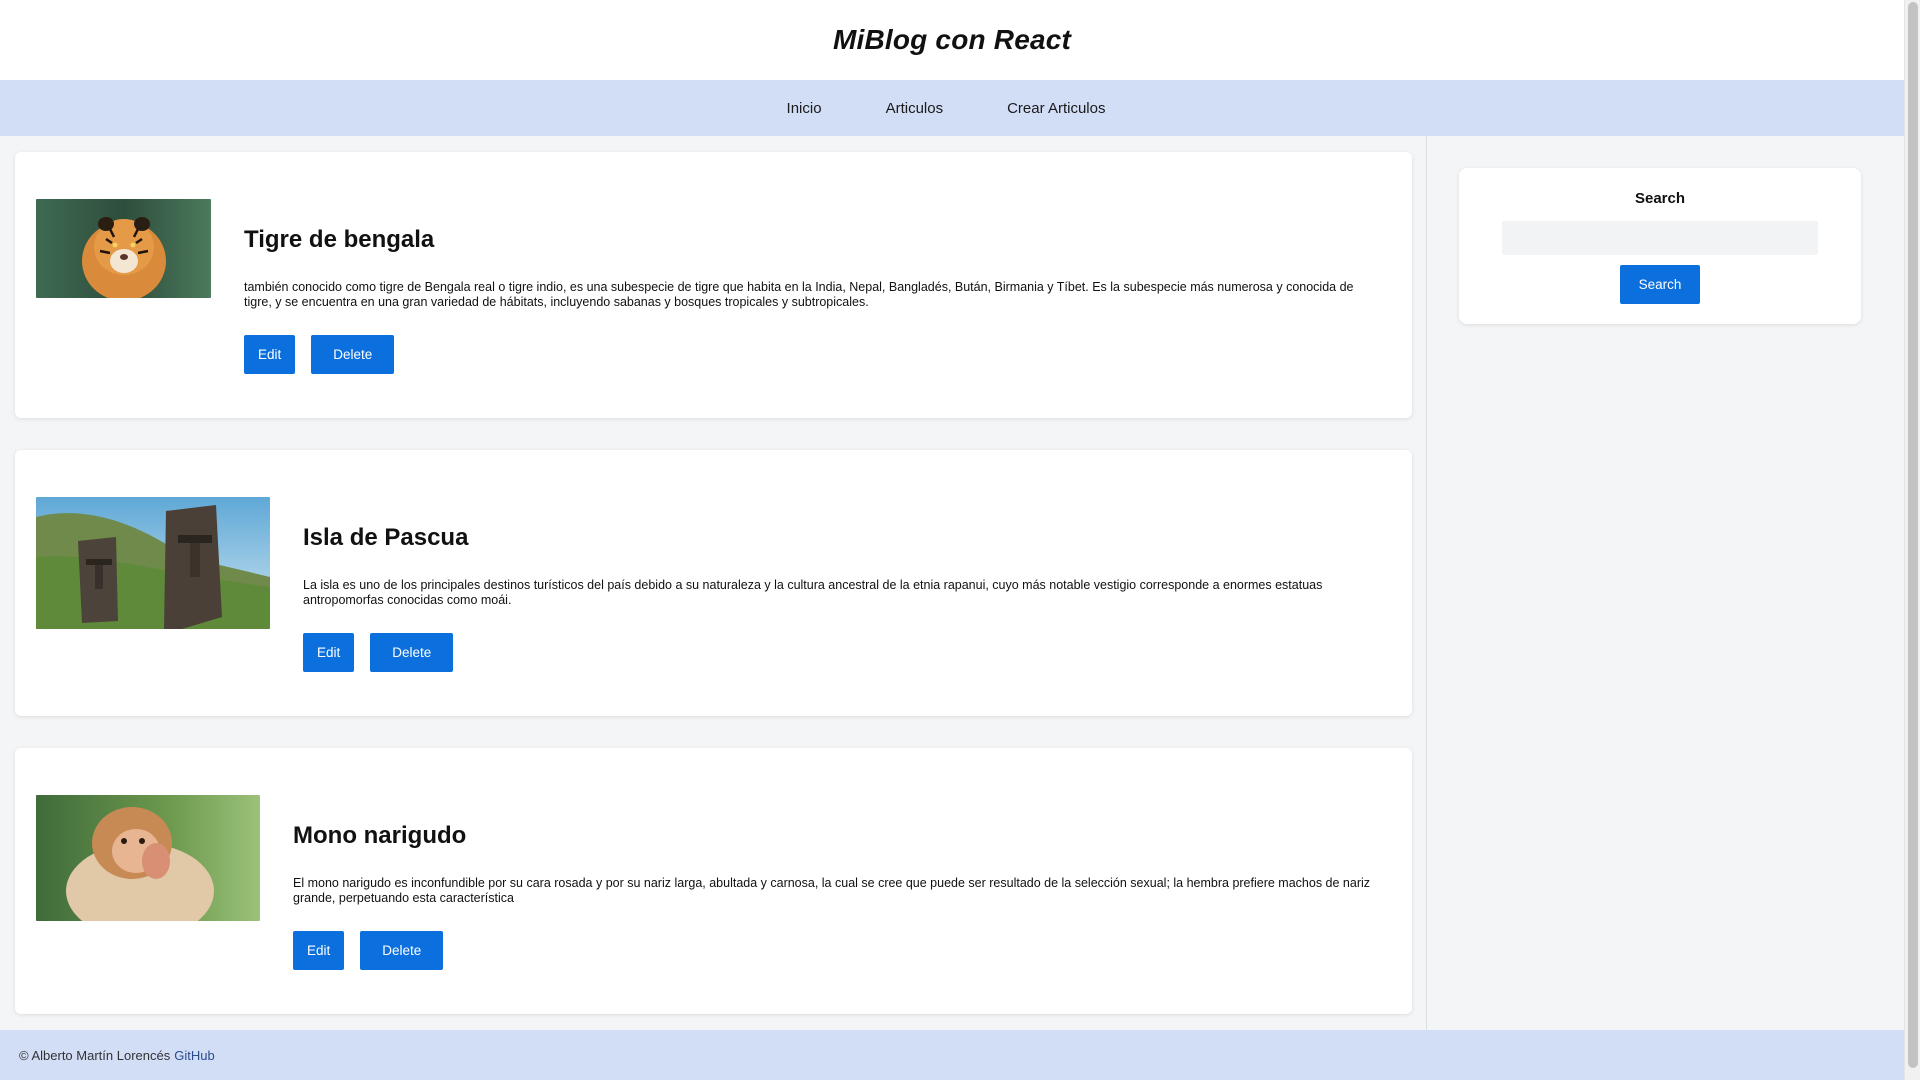 Image resolution: width=1920 pixels, height=1080 pixels. What do you see at coordinates (194, 1055) in the screenshot?
I see `github-link: GitHub` at bounding box center [194, 1055].